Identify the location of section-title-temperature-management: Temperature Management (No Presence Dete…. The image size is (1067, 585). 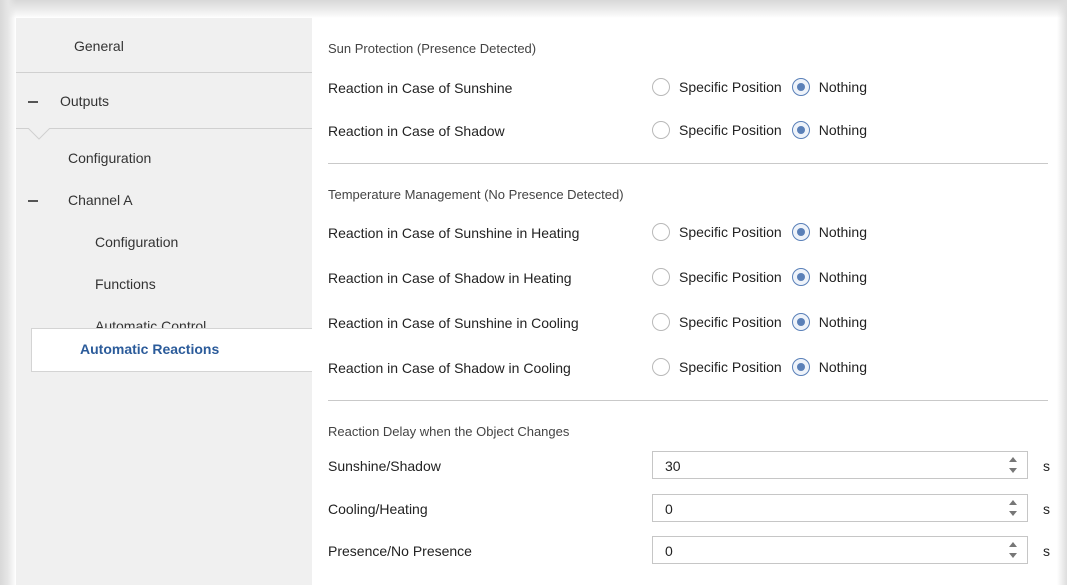
(476, 194).